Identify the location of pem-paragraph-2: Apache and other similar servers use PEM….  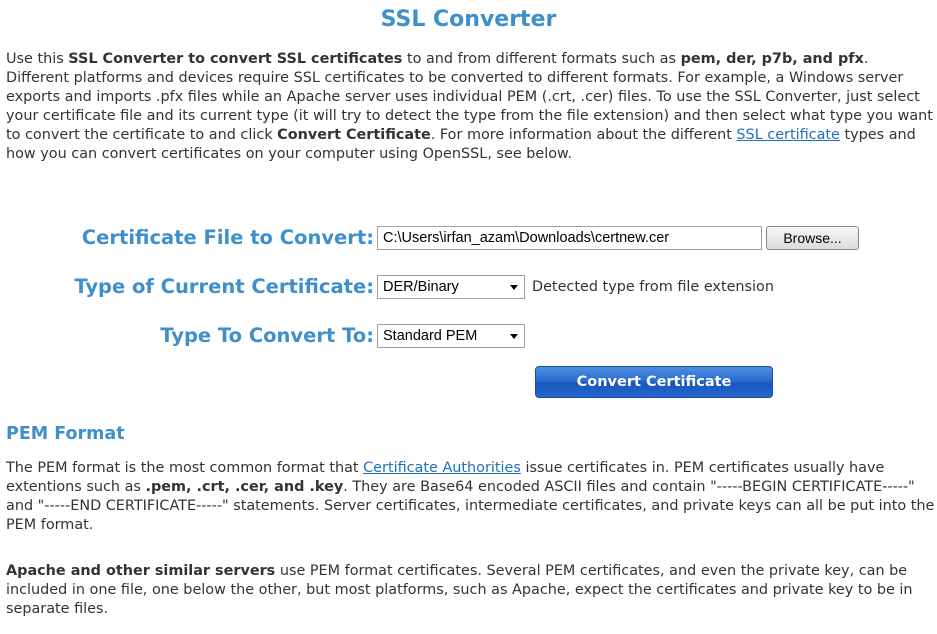
(471, 590).